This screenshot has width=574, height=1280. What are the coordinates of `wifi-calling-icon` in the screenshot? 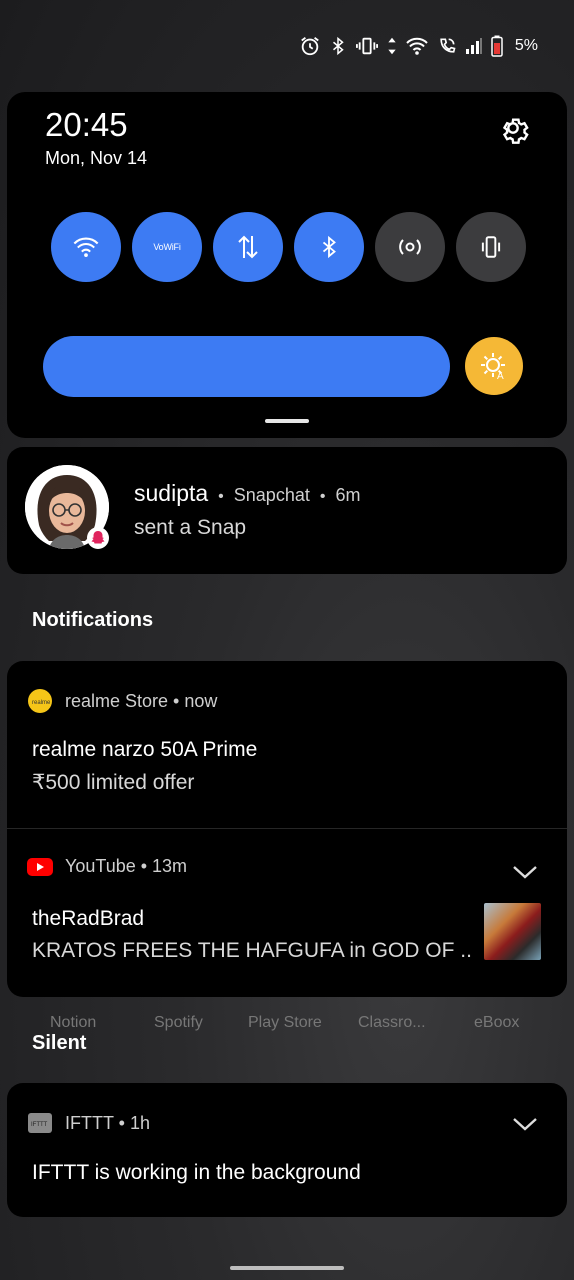 It's located at (448, 45).